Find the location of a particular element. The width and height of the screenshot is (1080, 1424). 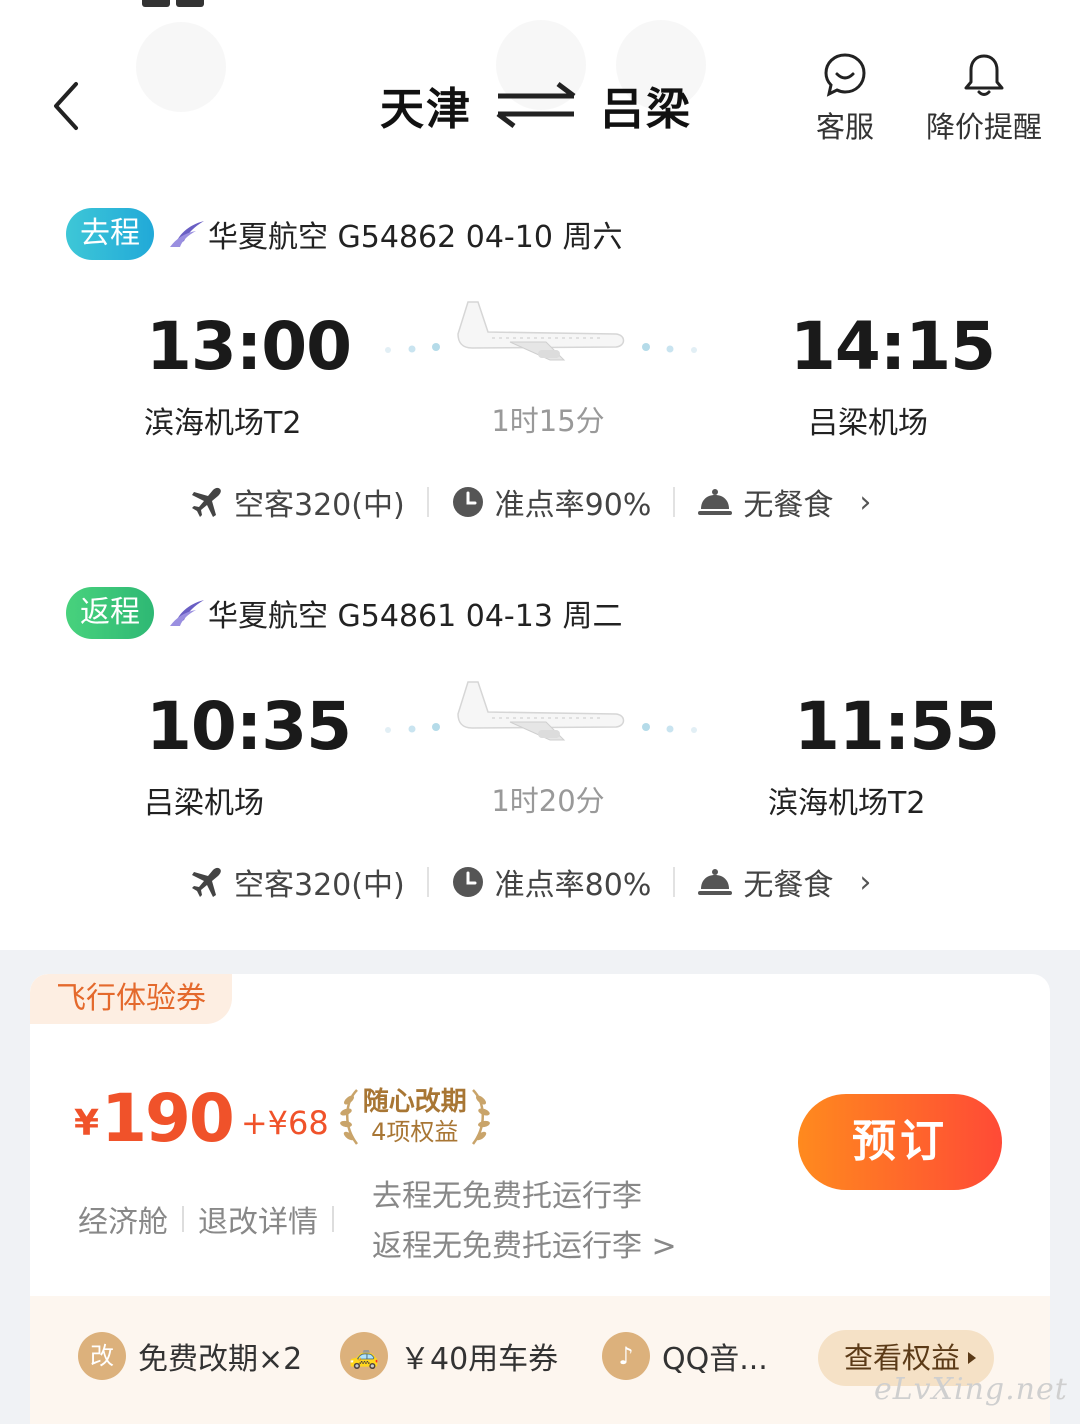

fare-price: 190 is located at coordinates (168, 1118).